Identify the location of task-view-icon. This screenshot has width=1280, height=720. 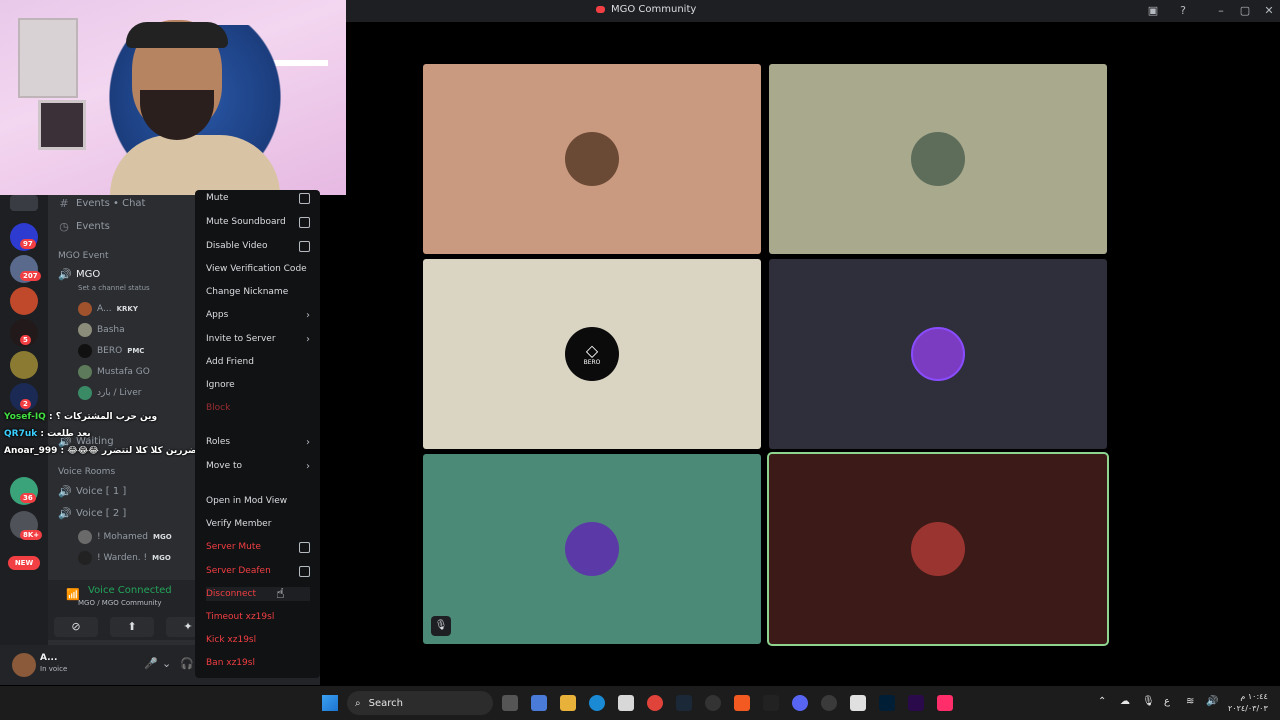
(510, 703).